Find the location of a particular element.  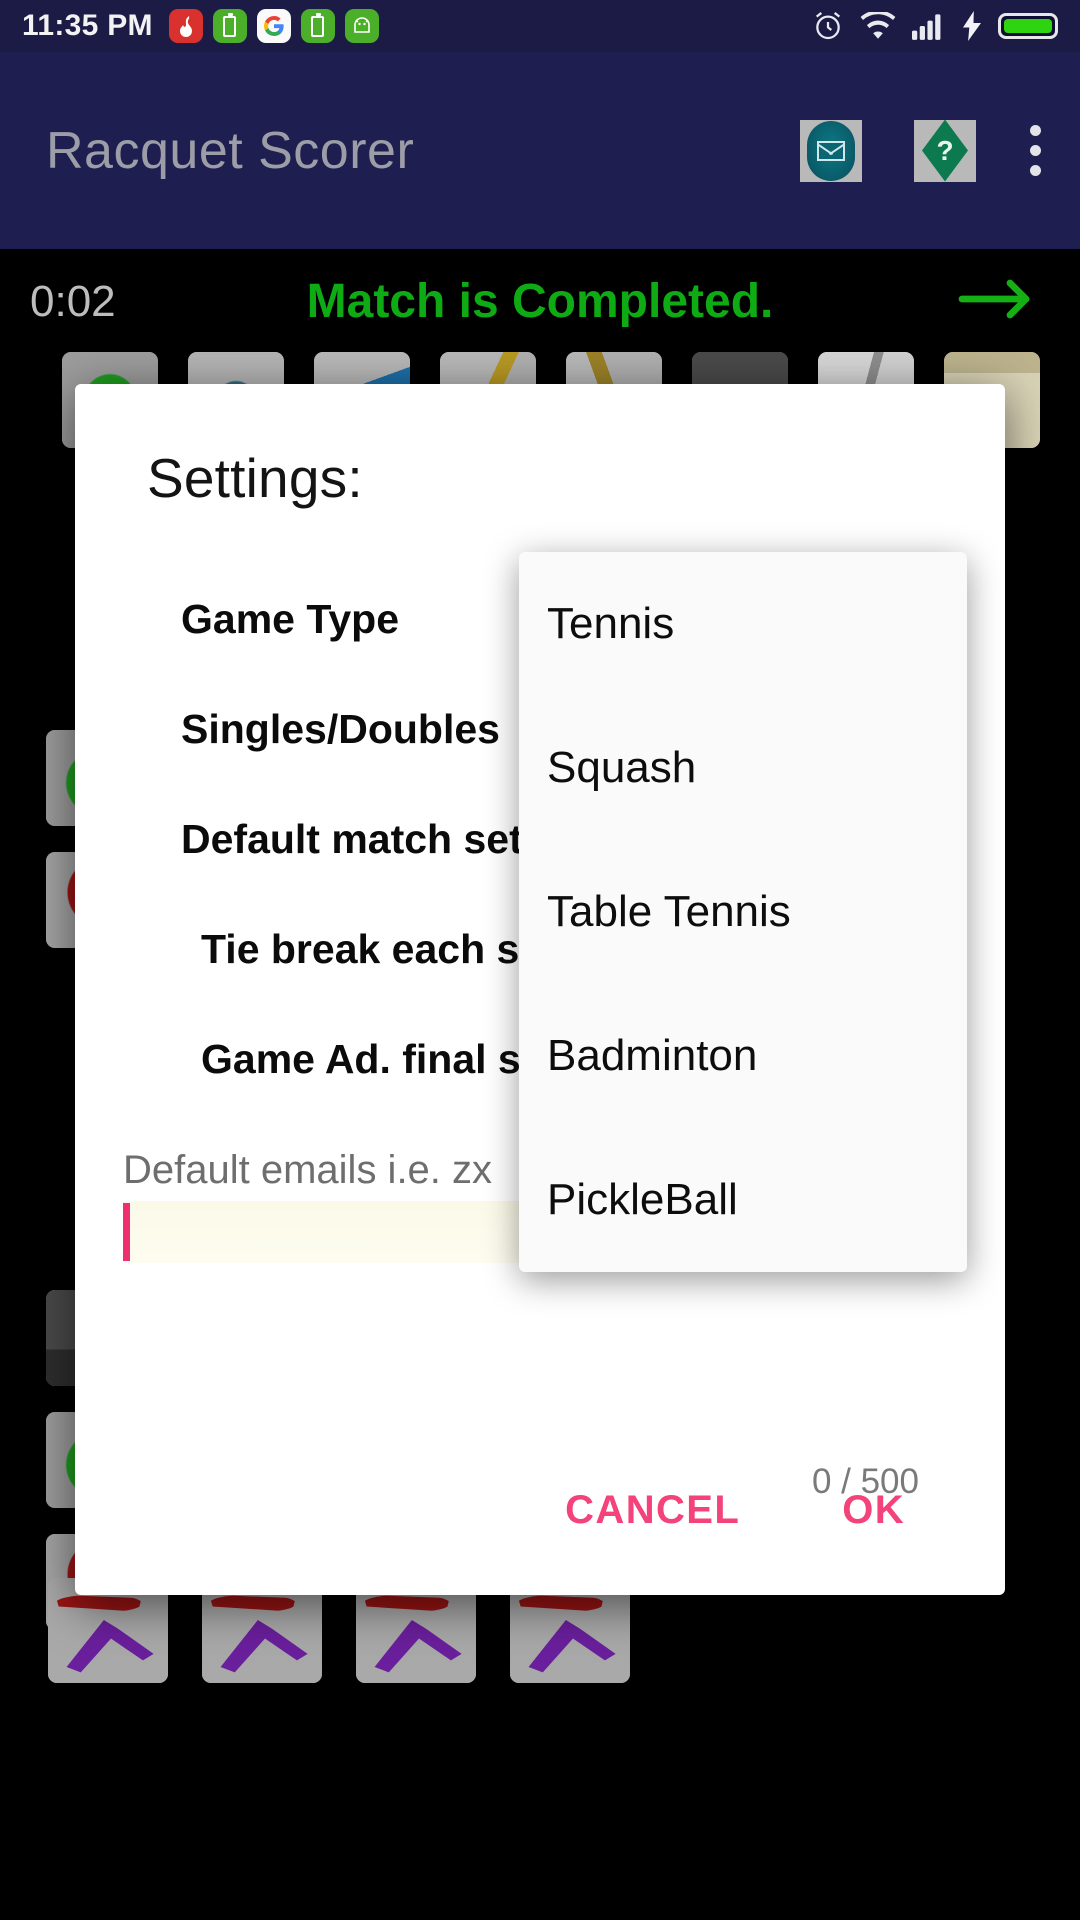

dropdown-item-squash: Squash is located at coordinates (743, 768).